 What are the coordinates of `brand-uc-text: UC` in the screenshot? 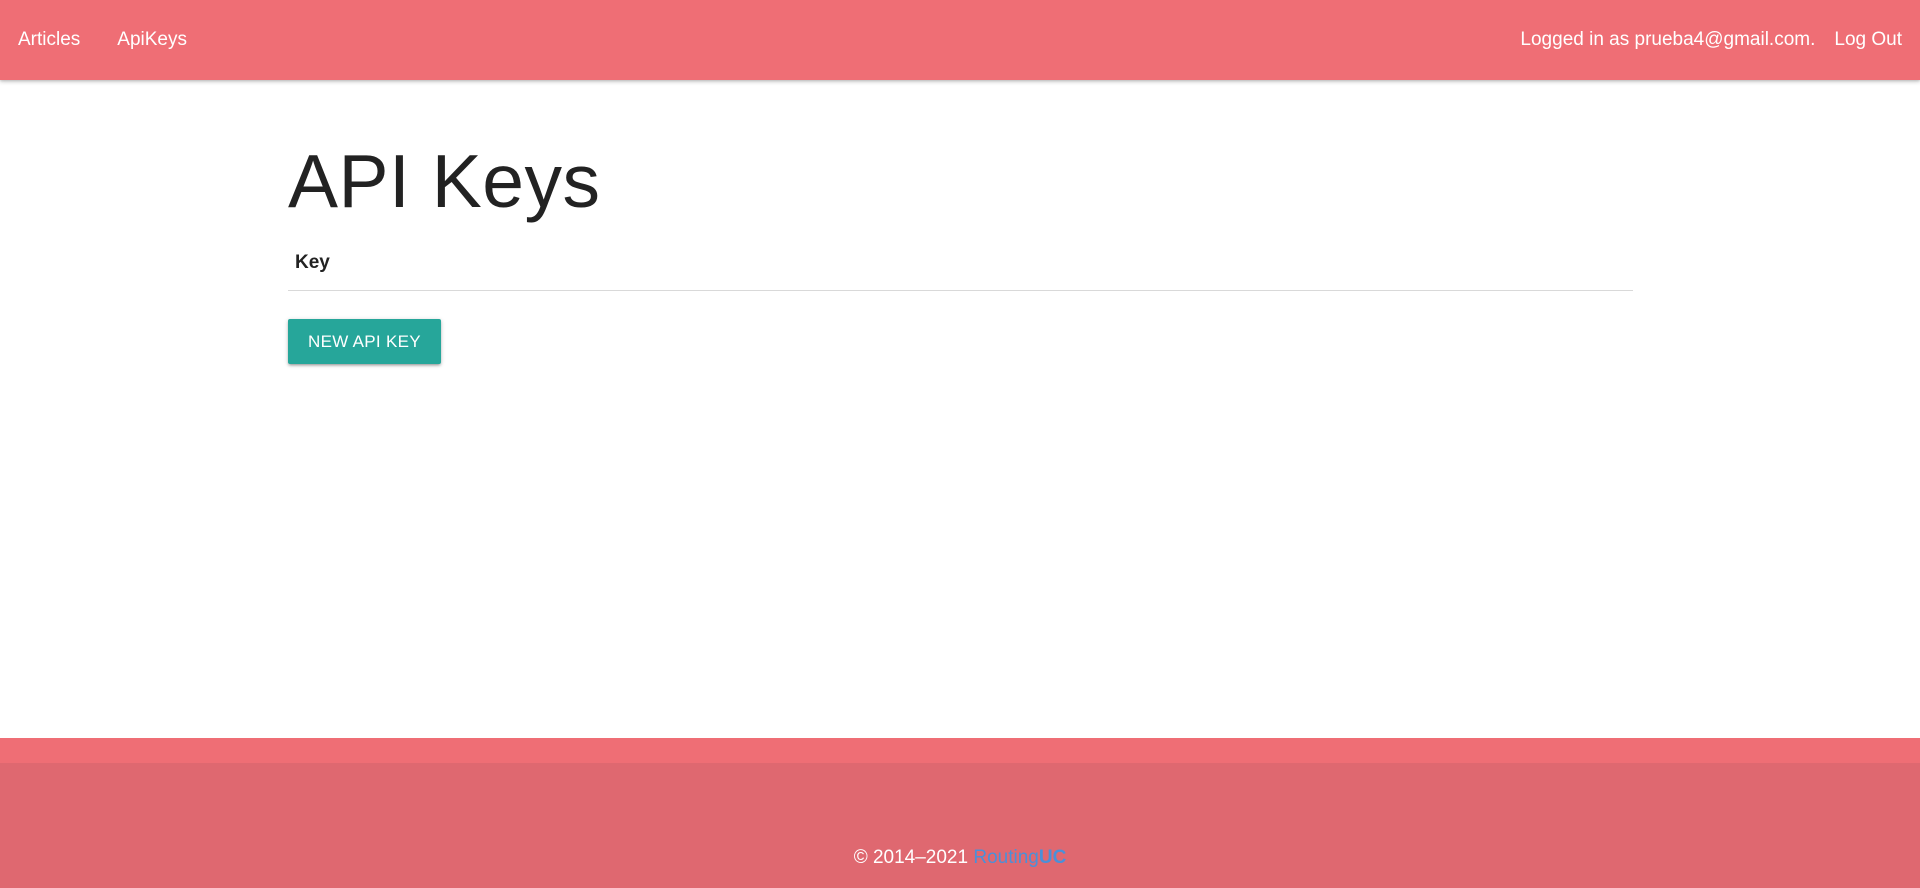 It's located at (1052, 857).